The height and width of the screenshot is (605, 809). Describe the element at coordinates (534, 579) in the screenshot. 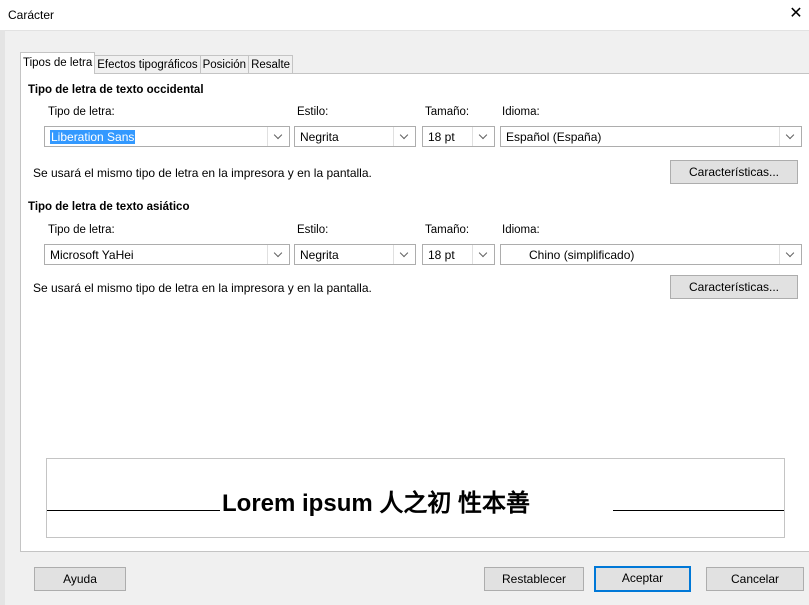

I see `reset-button: Restablecer` at that location.